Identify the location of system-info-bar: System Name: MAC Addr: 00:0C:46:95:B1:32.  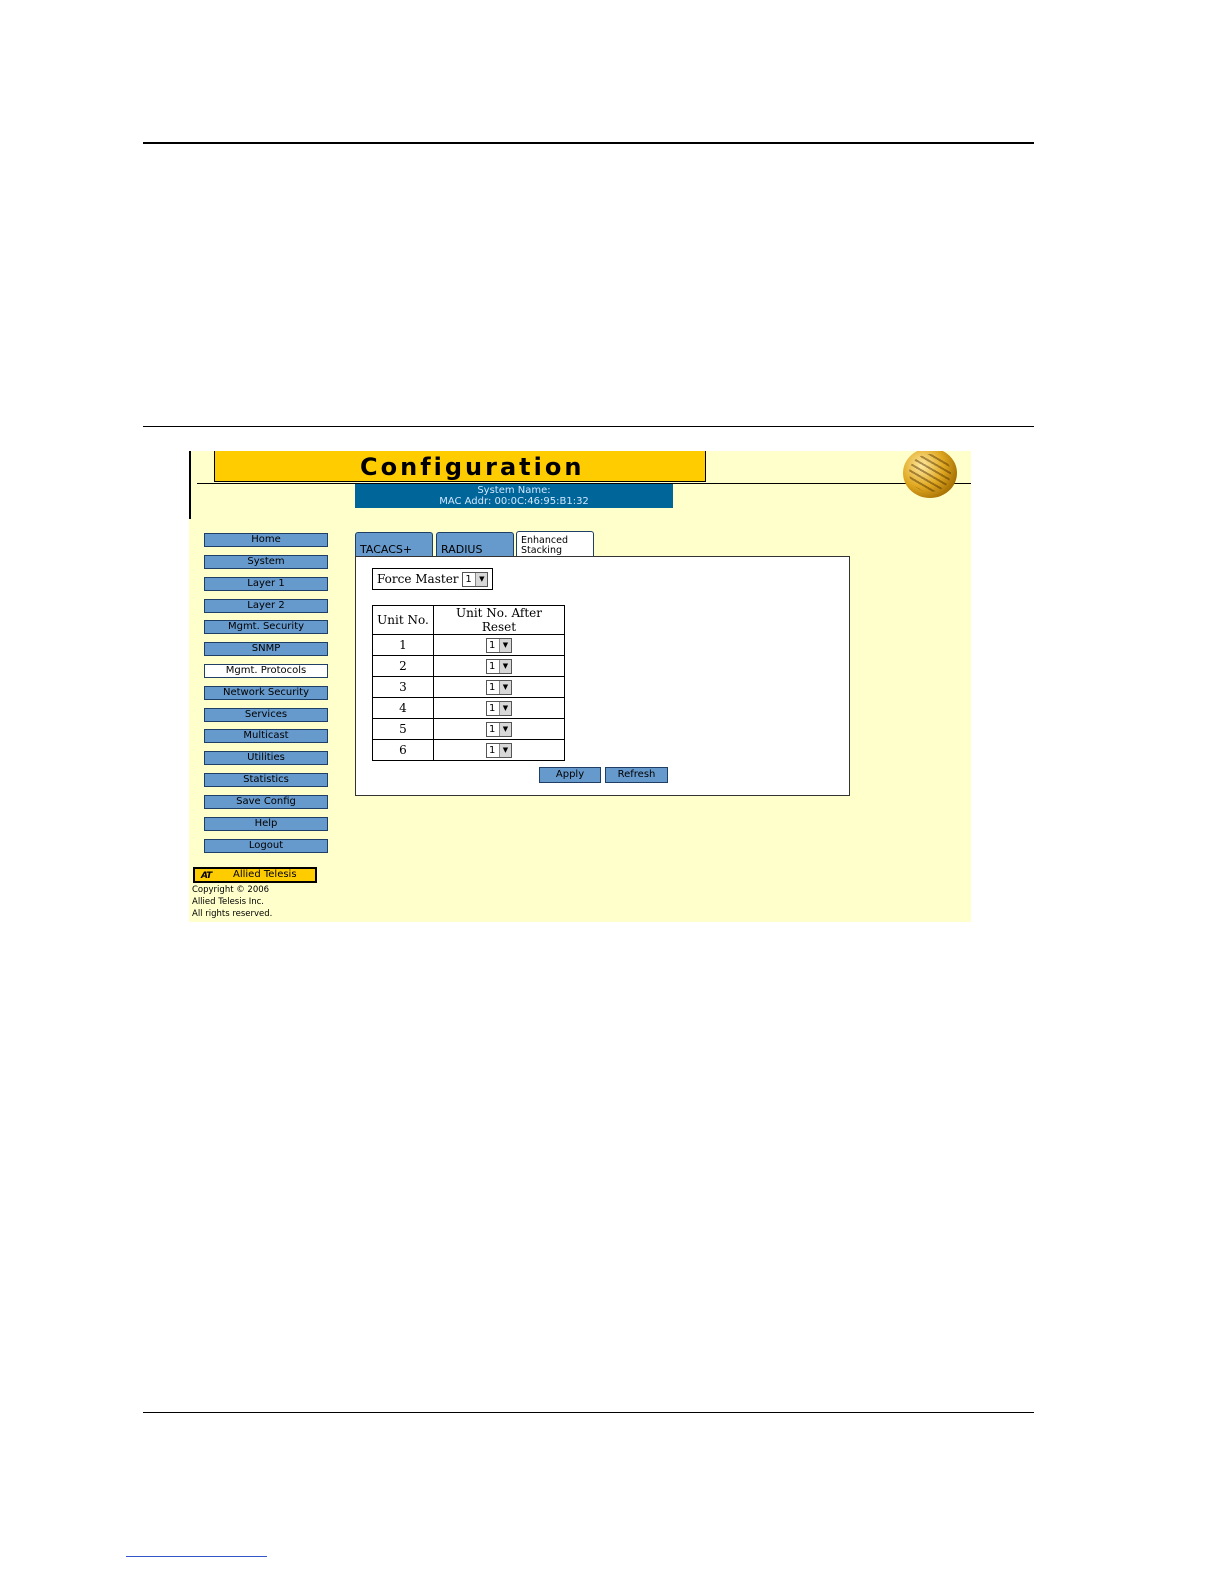
(514, 496).